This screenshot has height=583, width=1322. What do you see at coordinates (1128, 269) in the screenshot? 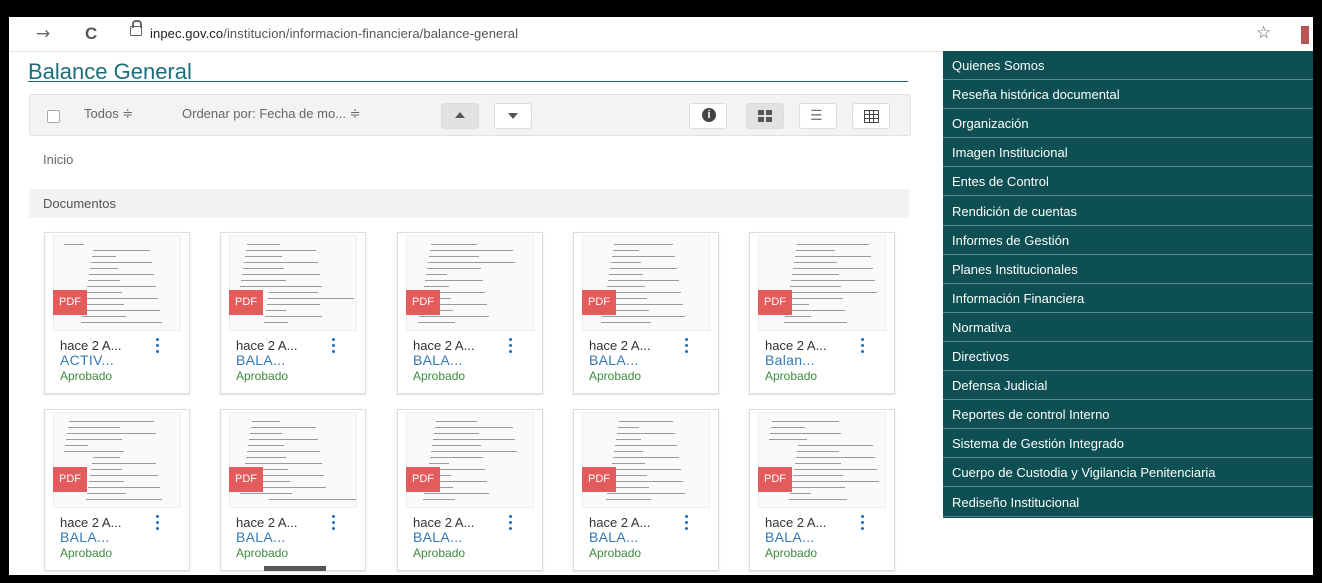
I see `menu-item: Planes Institucionales` at bounding box center [1128, 269].